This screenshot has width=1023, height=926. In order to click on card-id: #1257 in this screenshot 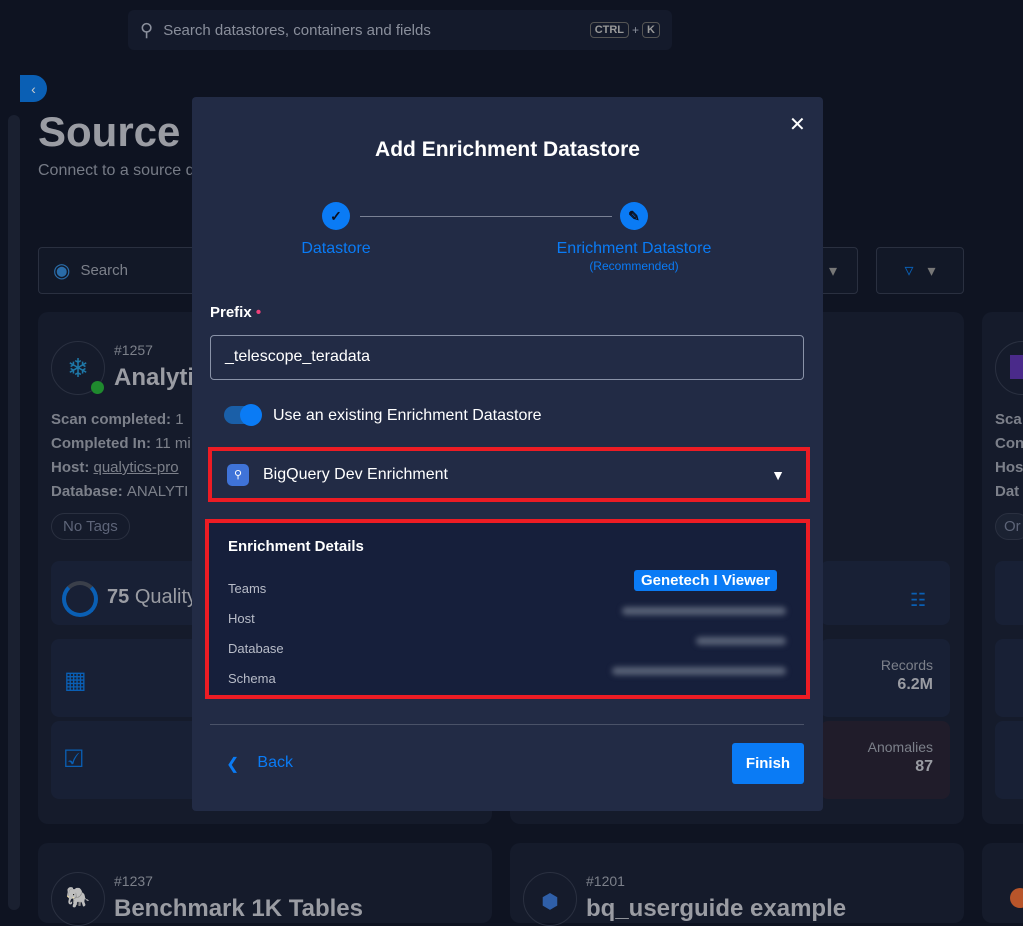, I will do `click(133, 350)`.